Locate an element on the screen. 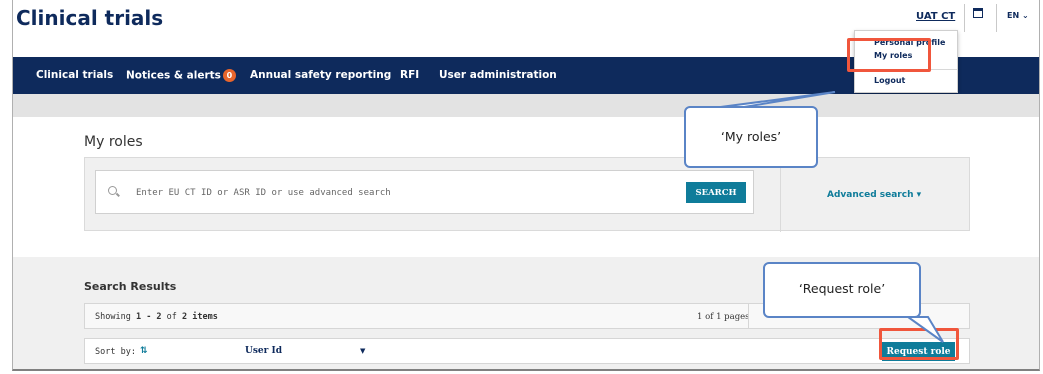 This screenshot has width=1043, height=374. my-roles-callout-text: ‘My roles’ is located at coordinates (751, 136).